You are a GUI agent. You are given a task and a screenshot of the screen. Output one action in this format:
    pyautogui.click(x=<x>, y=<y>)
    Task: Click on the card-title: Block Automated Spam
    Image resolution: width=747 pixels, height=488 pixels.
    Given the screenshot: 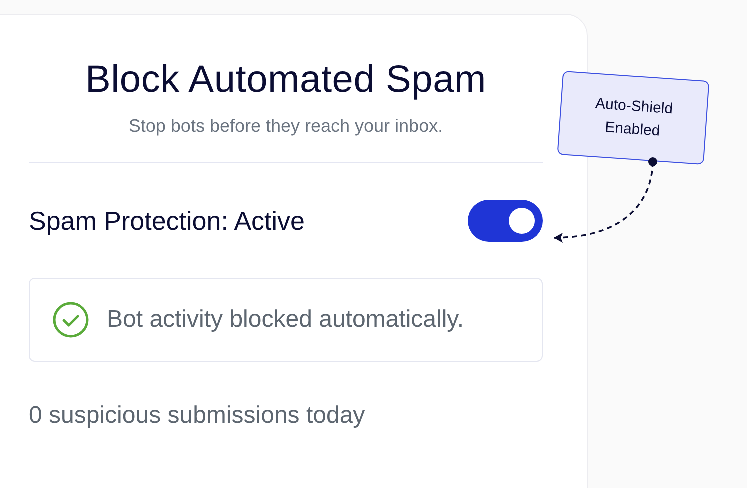 What is the action you would take?
    pyautogui.click(x=286, y=80)
    